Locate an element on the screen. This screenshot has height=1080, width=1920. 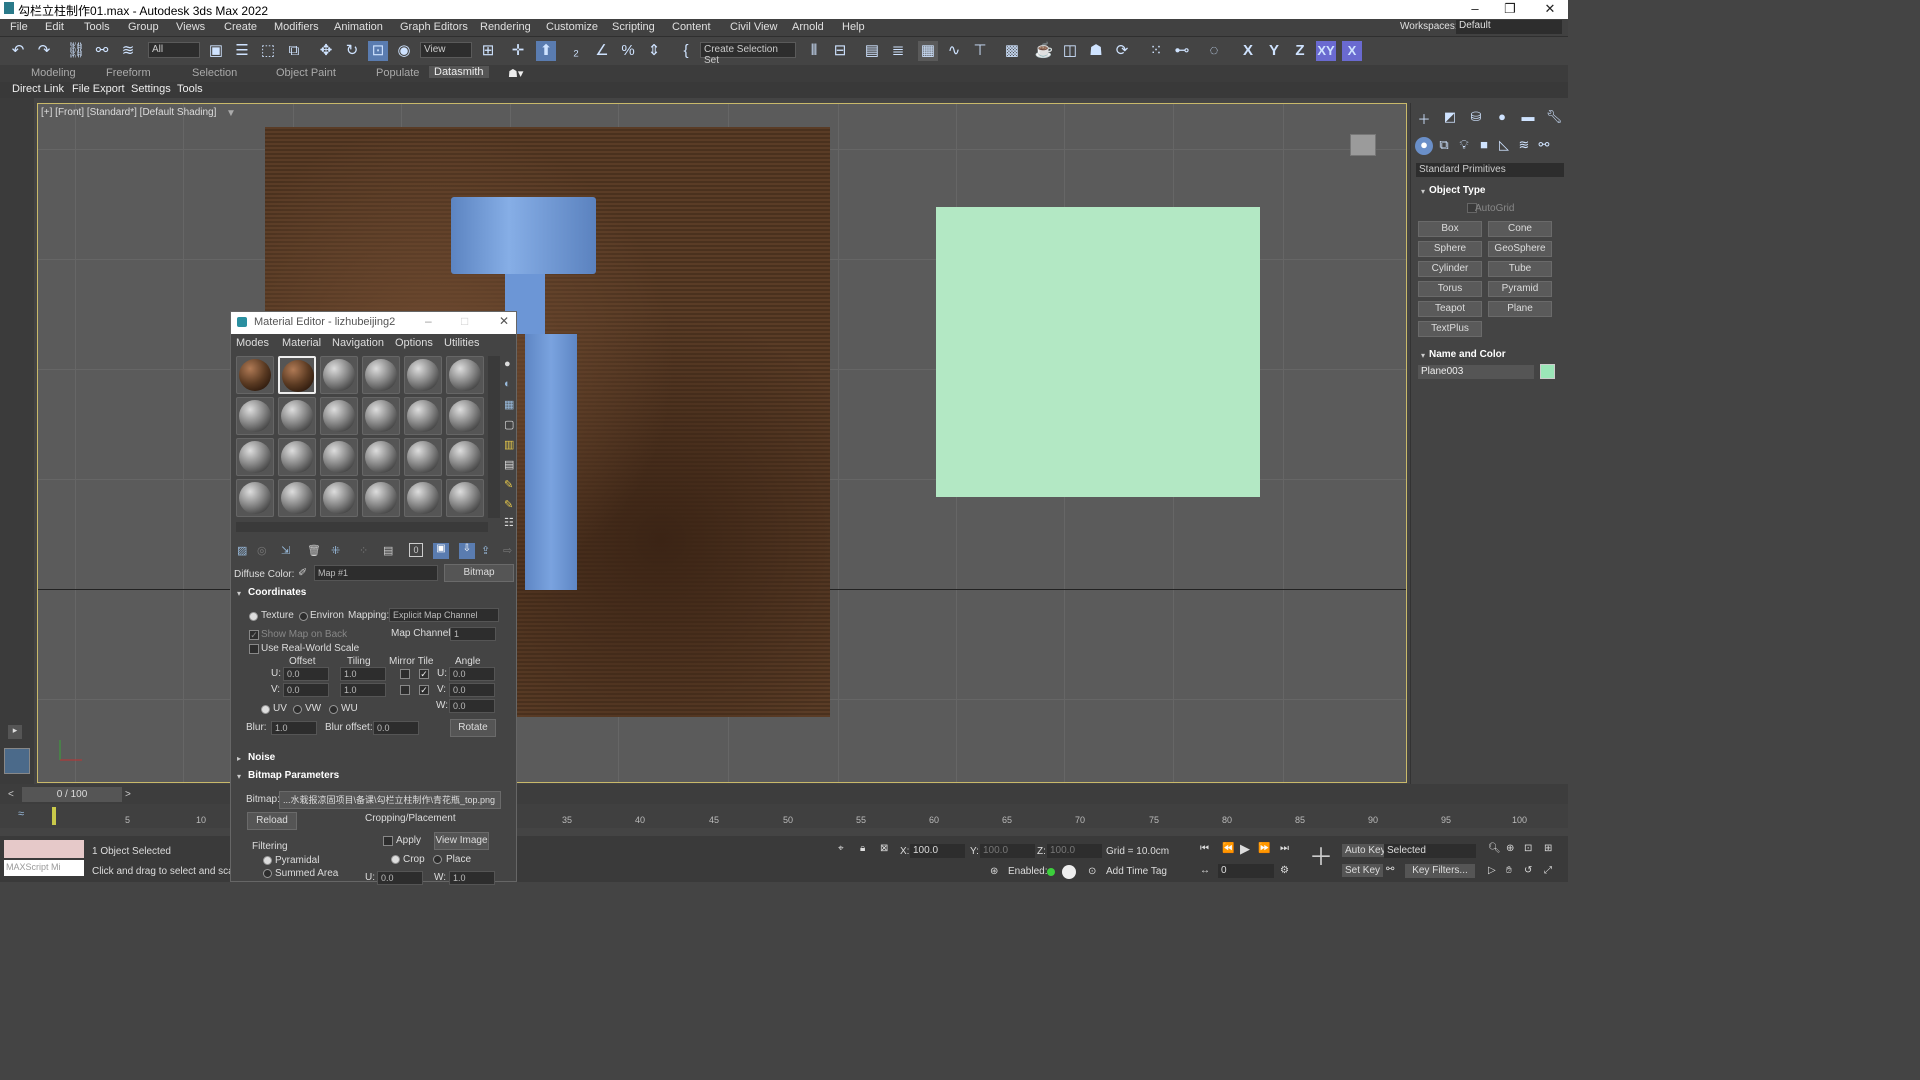
pan-icon: ✋︎ is located at coordinates (1509, 870).